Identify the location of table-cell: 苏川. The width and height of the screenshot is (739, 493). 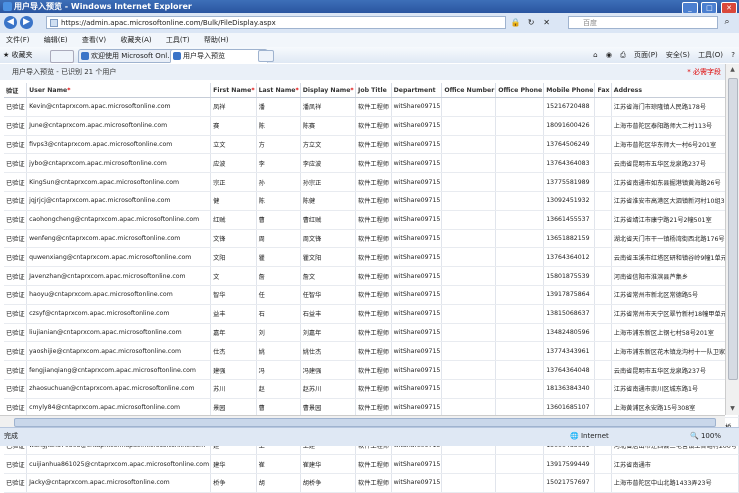
(233, 389).